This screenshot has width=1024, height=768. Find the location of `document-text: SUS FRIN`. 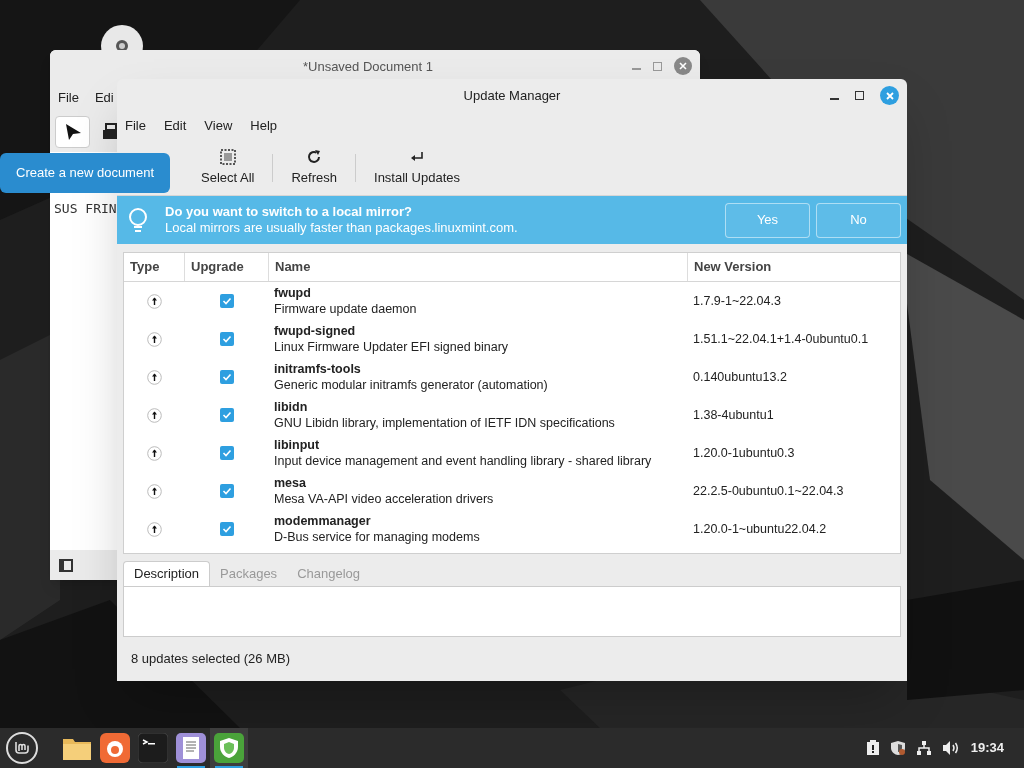

document-text: SUS FRIN is located at coordinates (85, 208).